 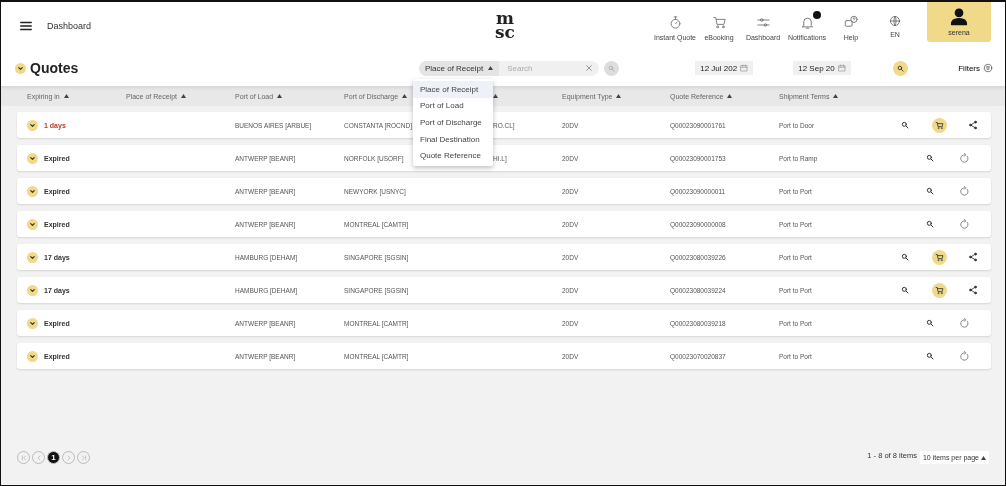 I want to click on dropdown-option: Port of Discharge, so click(x=453, y=122).